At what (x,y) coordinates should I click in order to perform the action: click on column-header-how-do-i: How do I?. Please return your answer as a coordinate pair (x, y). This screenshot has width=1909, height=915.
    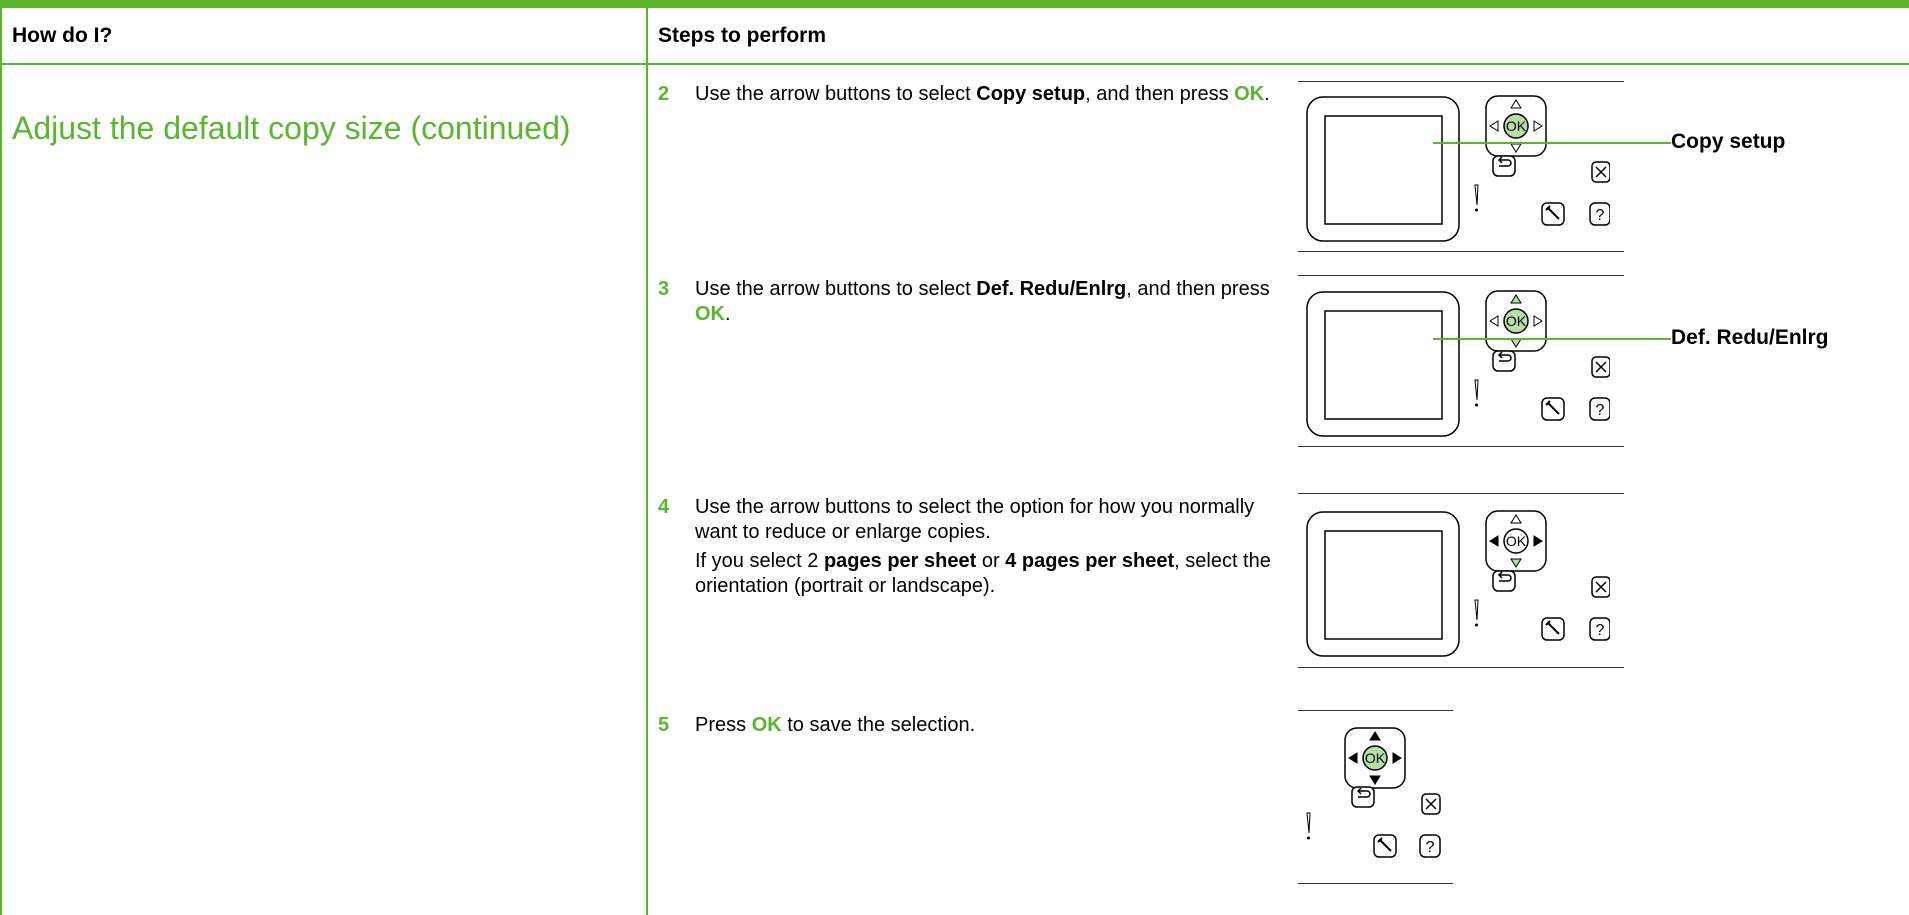
    Looking at the image, I should click on (62, 35).